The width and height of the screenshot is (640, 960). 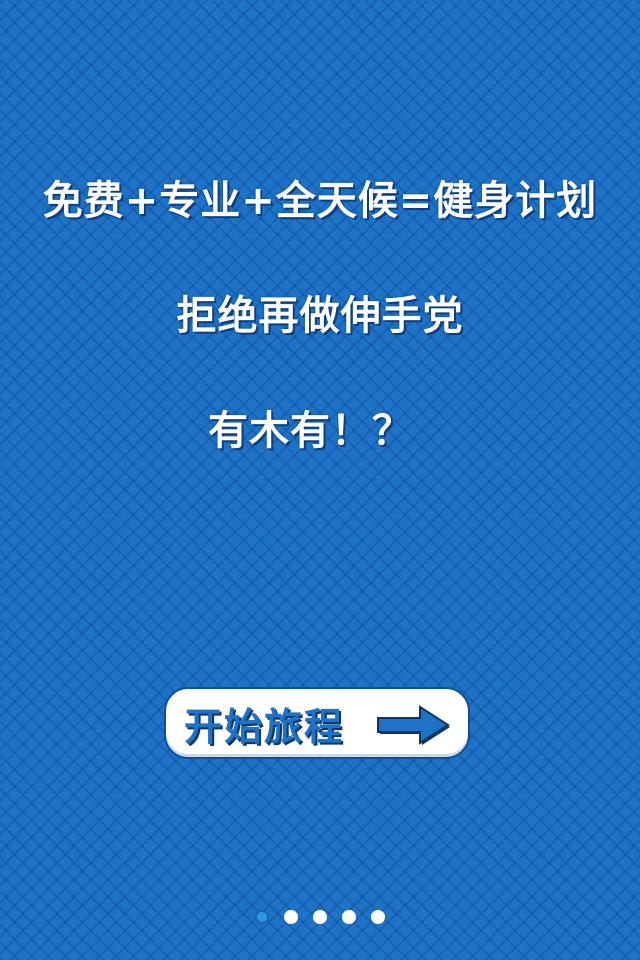 I want to click on page-indicator, so click(x=320, y=918).